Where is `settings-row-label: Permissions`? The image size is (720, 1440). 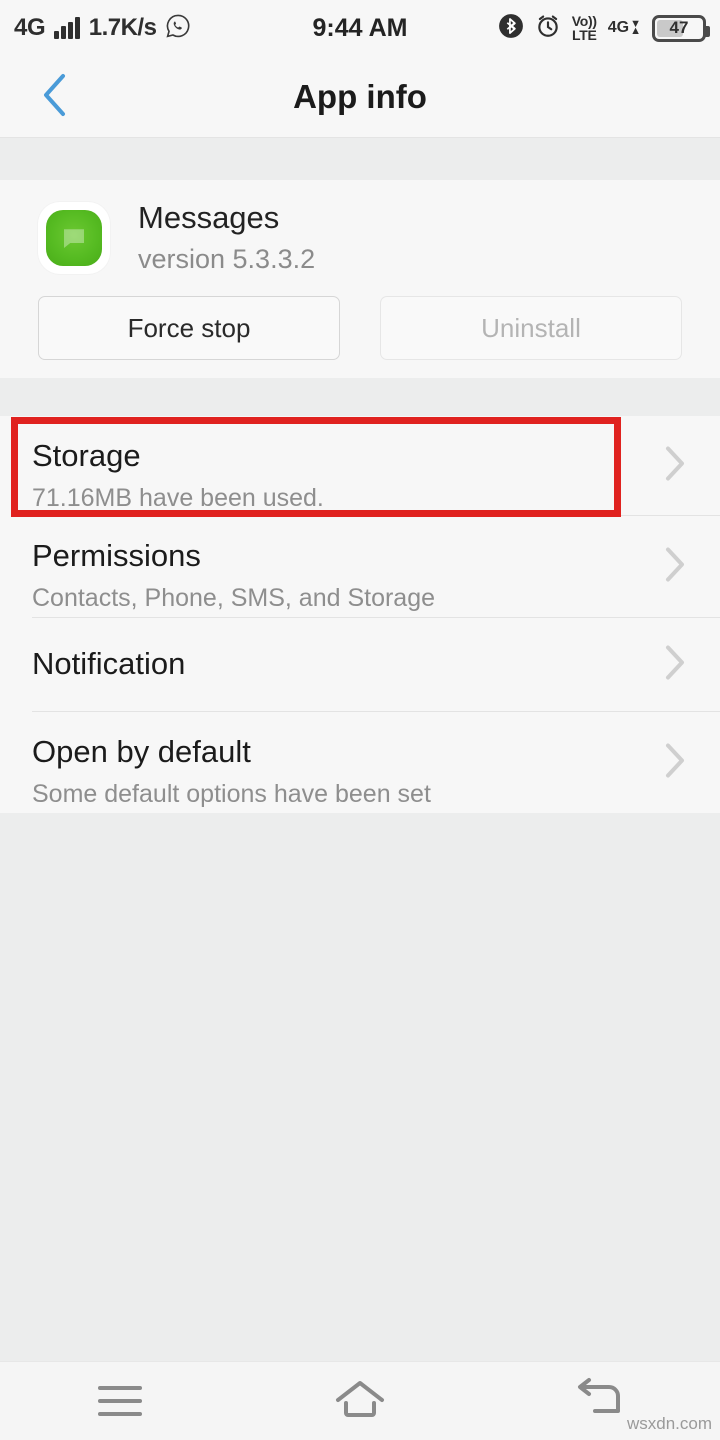 settings-row-label: Permissions is located at coordinates (116, 555).